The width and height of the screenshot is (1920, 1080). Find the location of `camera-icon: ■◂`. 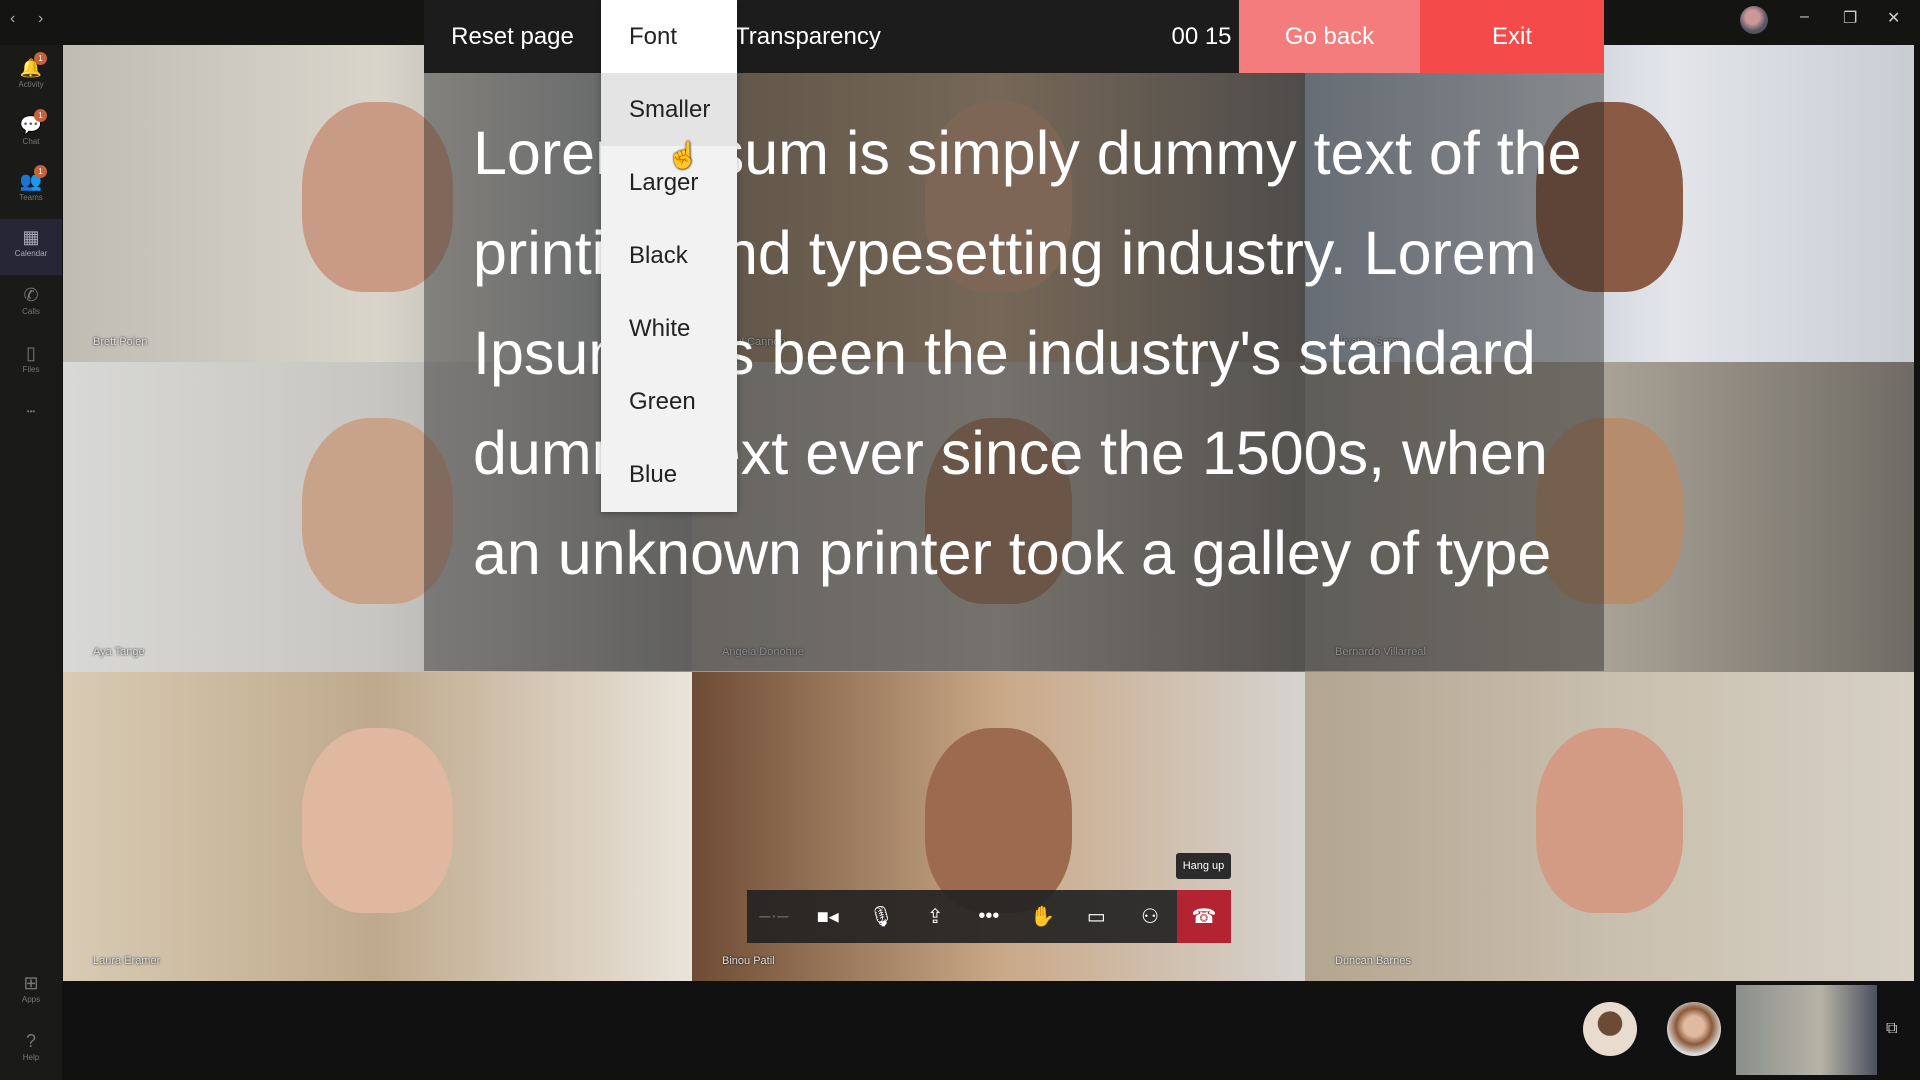

camera-icon: ■◂ is located at coordinates (827, 917).